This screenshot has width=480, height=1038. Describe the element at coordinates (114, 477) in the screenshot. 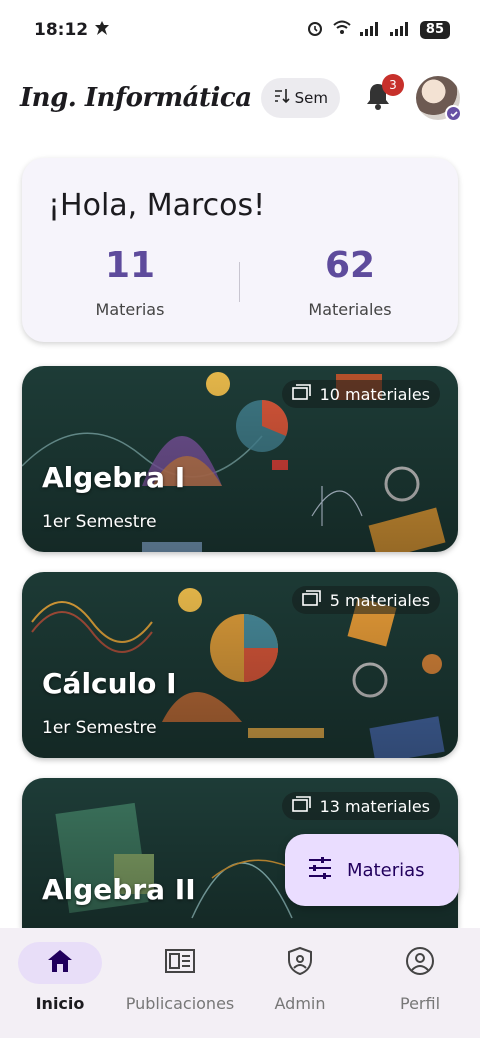

I see `subject-title: Algebra I` at that location.